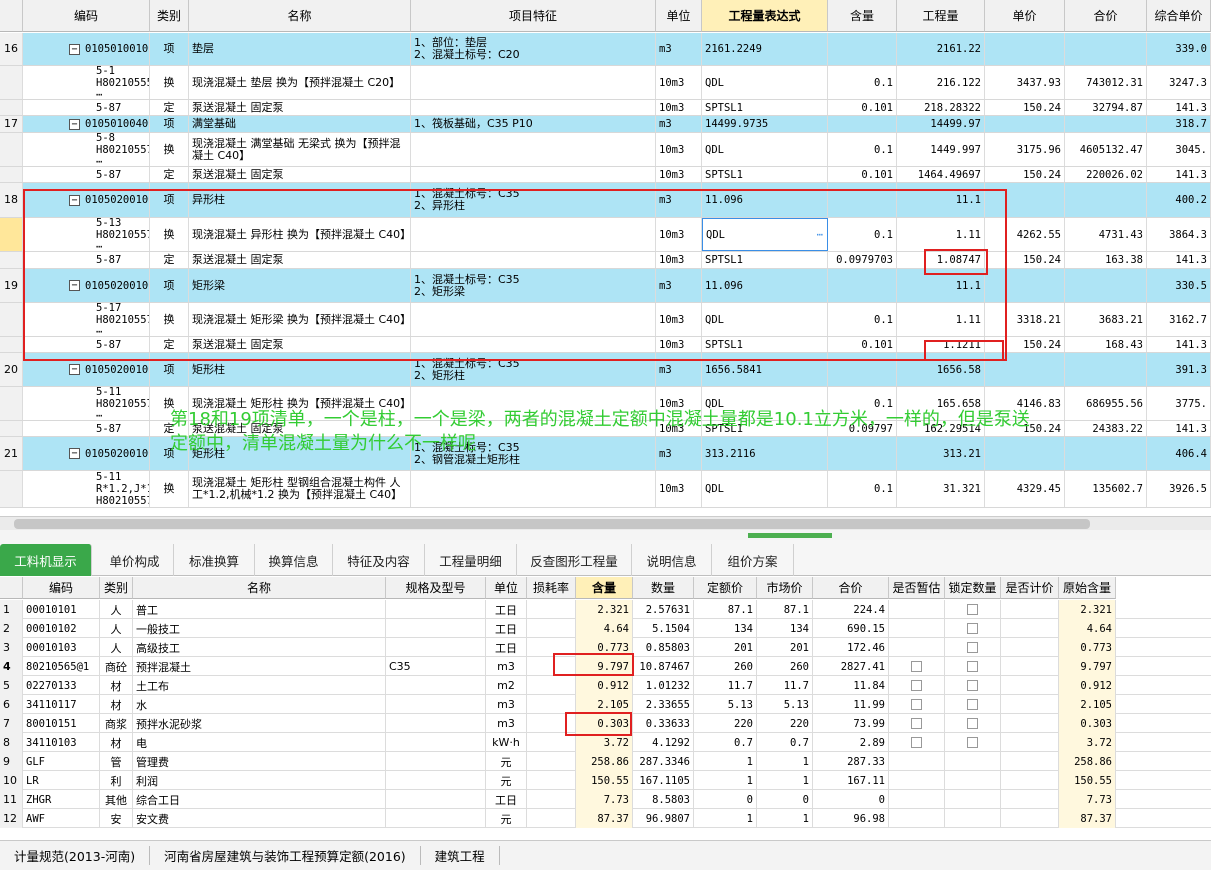 The image size is (1211, 870). Describe the element at coordinates (61, 628) in the screenshot. I see `resource-cell-code: 00010102` at that location.